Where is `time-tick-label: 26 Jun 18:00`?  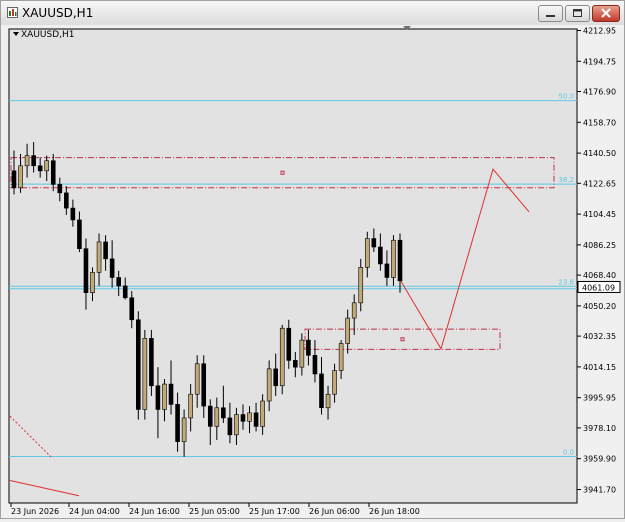 time-tick-label: 26 Jun 18:00 is located at coordinates (394, 511).